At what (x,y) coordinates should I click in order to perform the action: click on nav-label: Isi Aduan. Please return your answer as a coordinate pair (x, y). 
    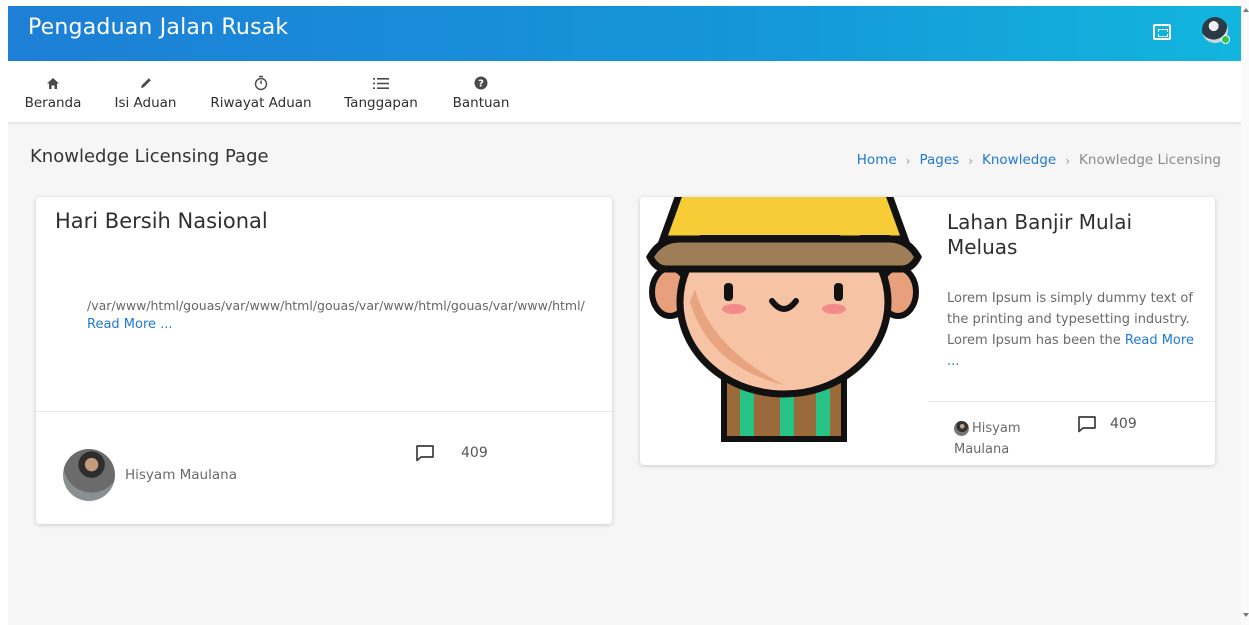
    Looking at the image, I should click on (145, 103).